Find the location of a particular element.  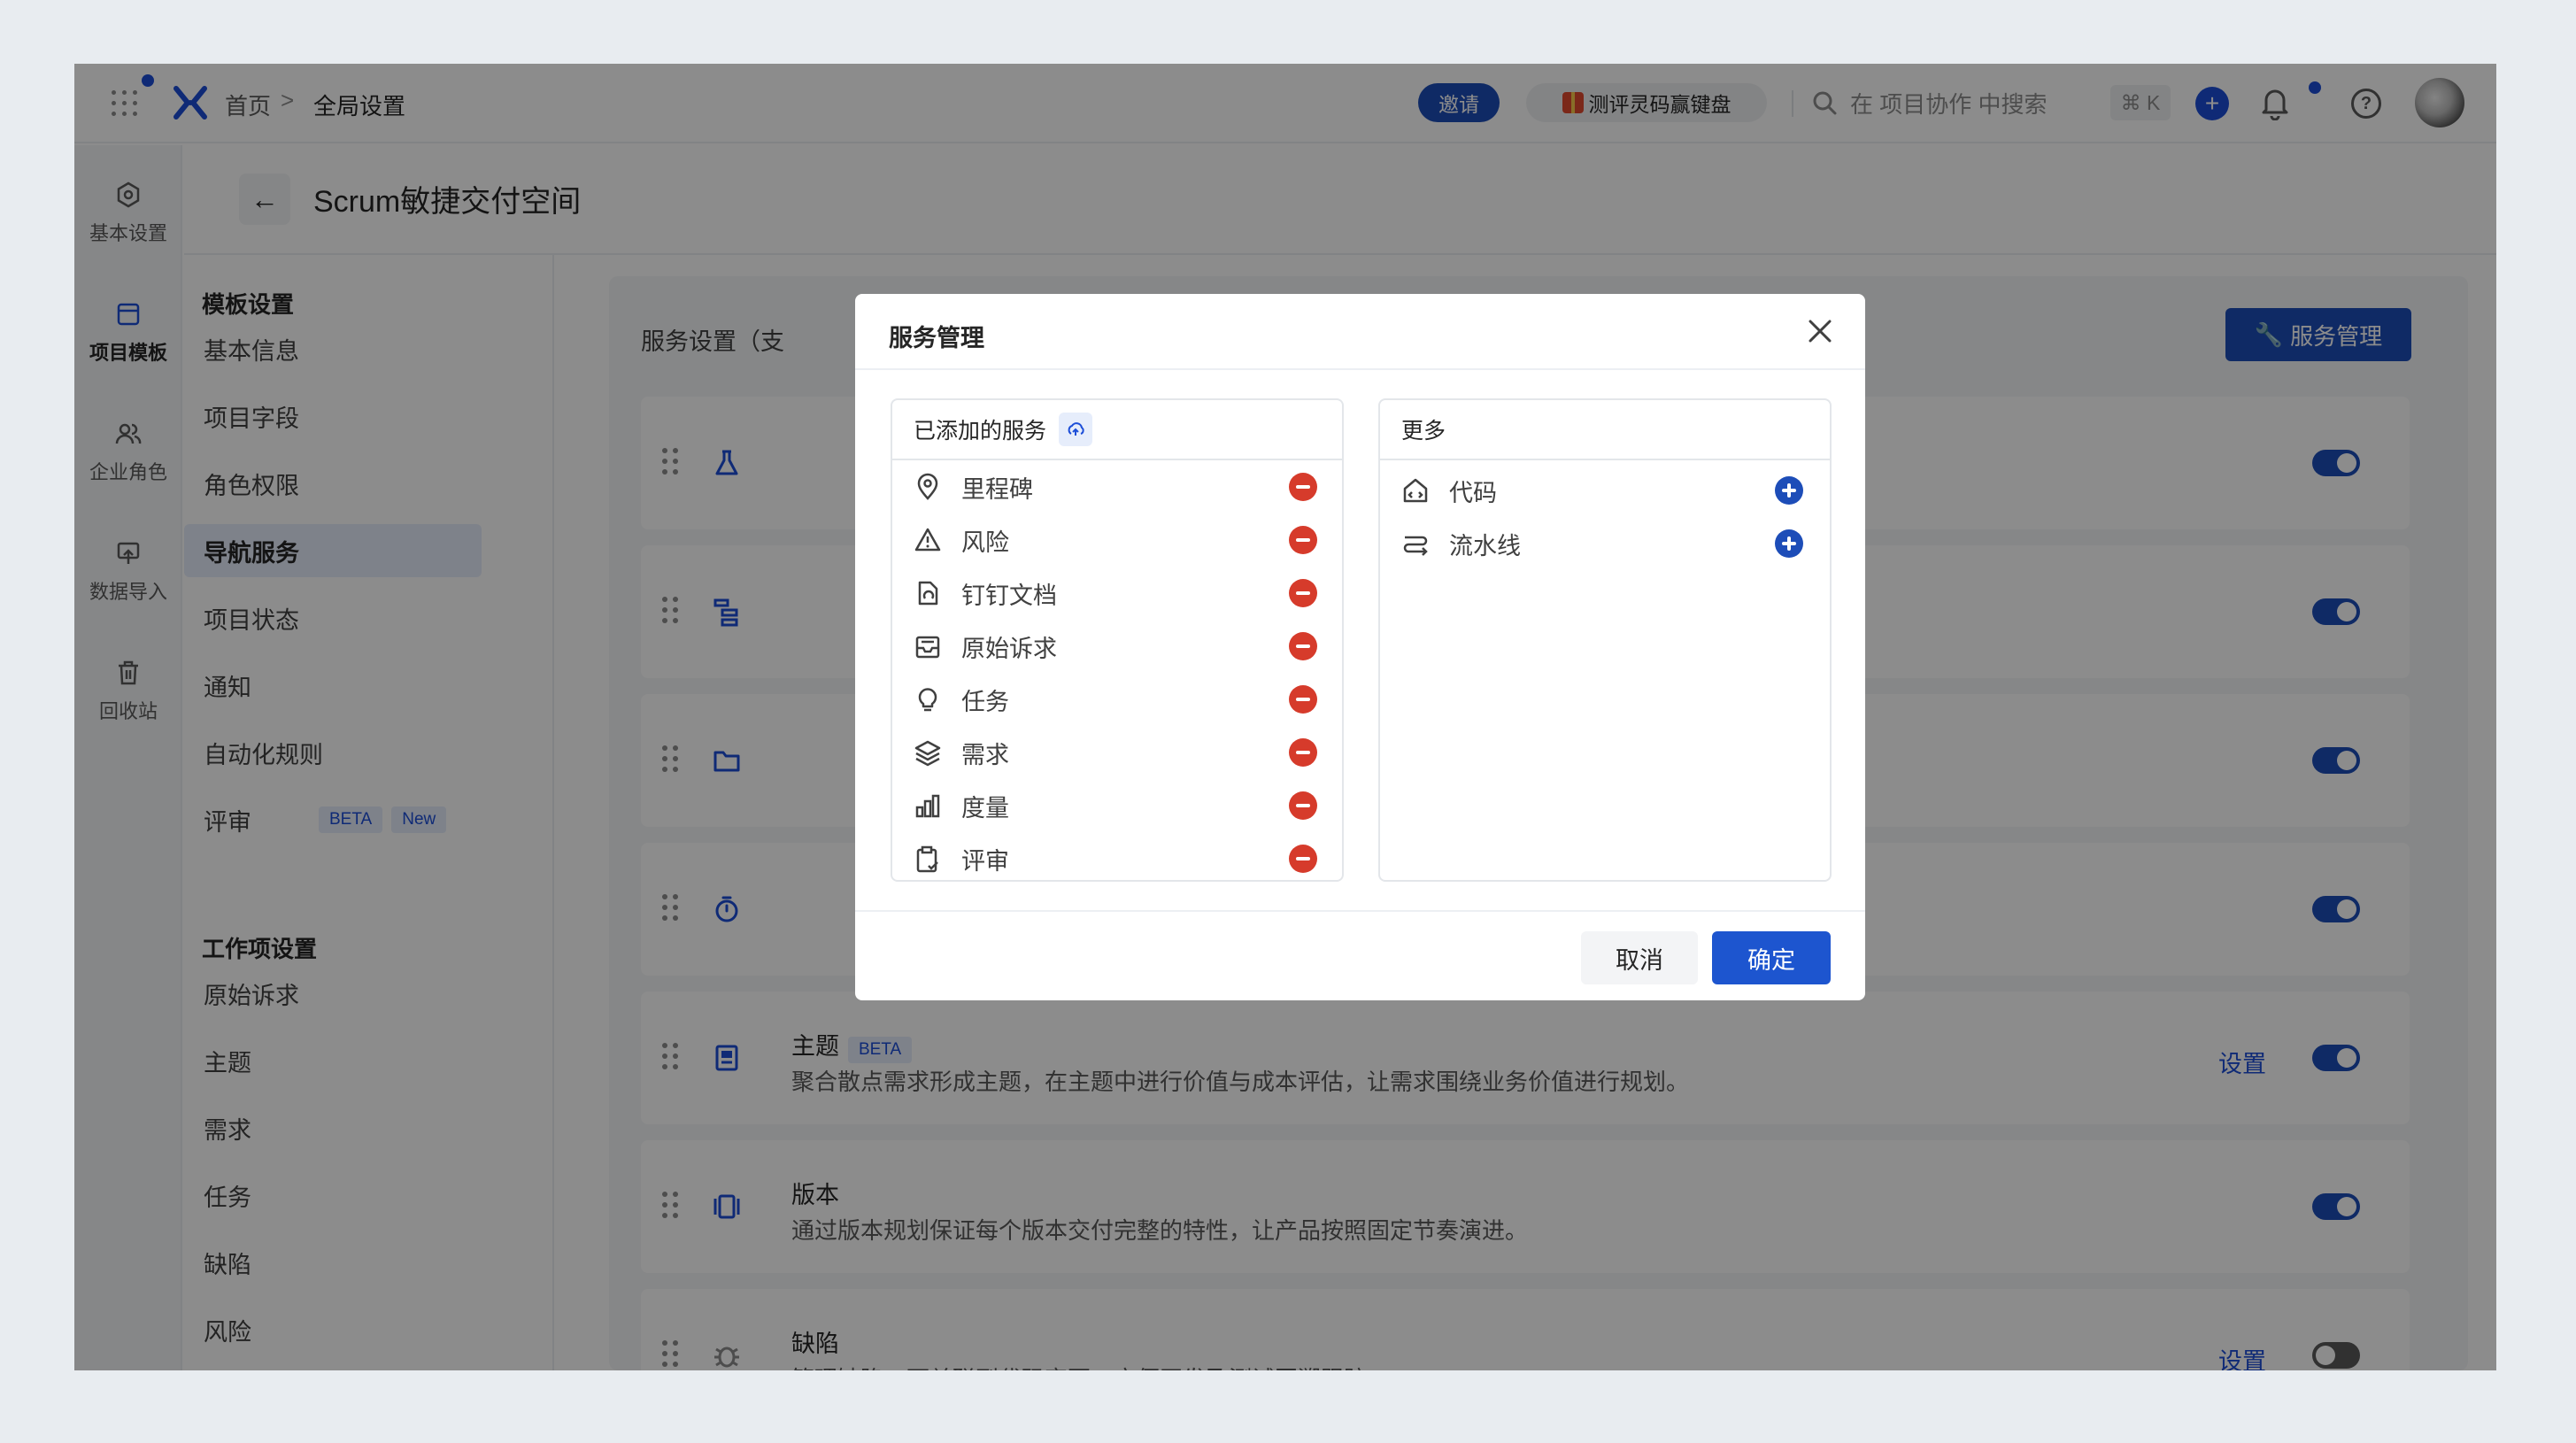

cancel-button: 取消 is located at coordinates (1639, 957).